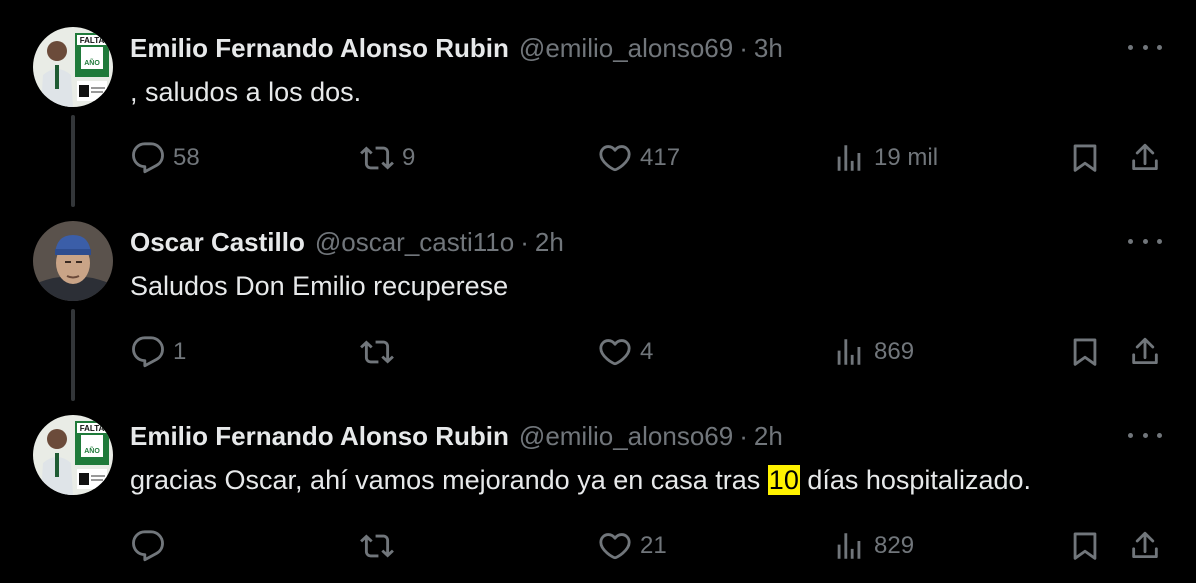 The image size is (1196, 583). I want to click on avatar-image, so click(73, 261).